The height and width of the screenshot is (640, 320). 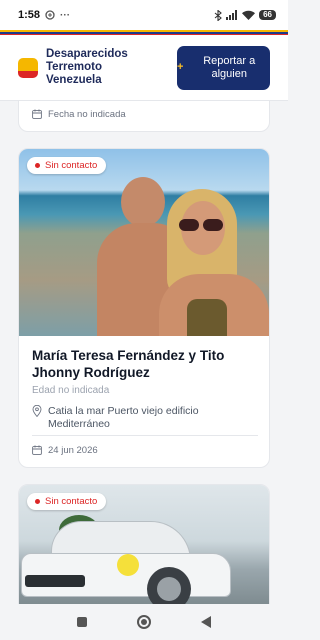 I want to click on card-date-row: Fecha no indicada, so click(x=79, y=115).